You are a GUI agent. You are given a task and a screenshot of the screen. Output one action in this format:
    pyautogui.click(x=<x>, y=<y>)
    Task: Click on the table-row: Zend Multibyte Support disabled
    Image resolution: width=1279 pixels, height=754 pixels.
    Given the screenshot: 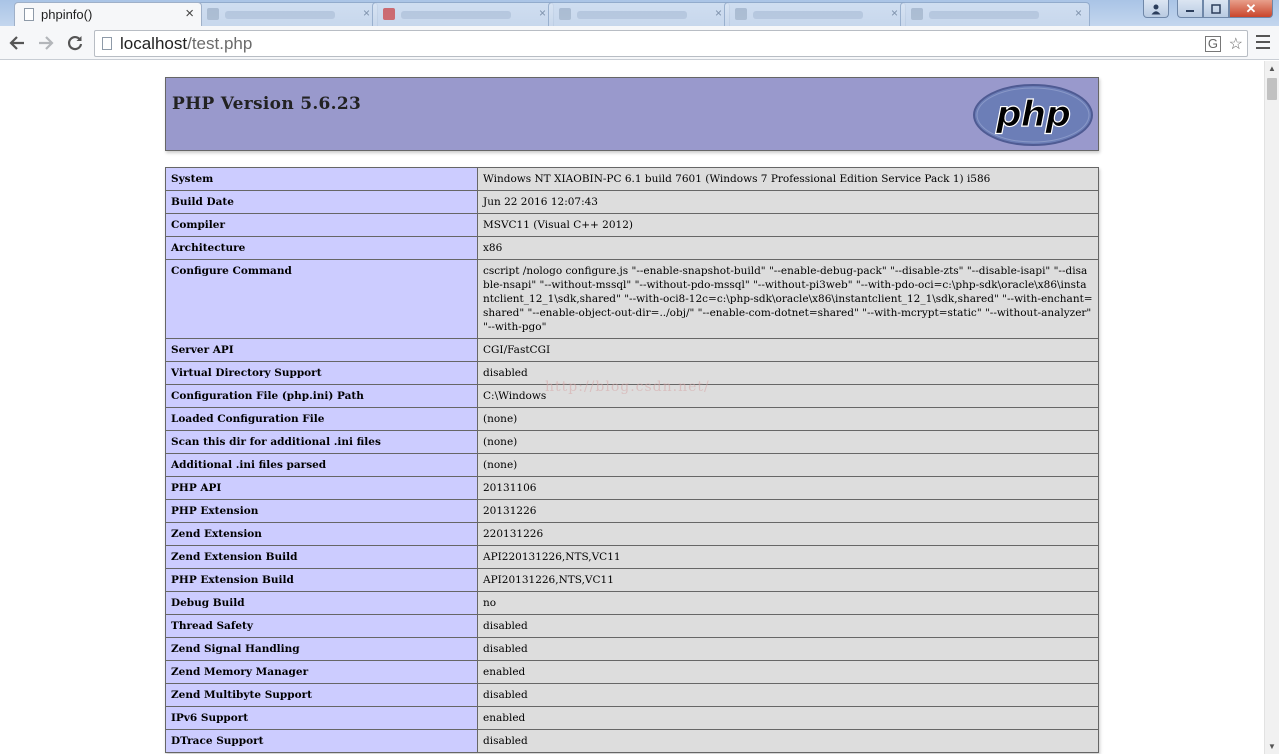 What is the action you would take?
    pyautogui.click(x=632, y=695)
    